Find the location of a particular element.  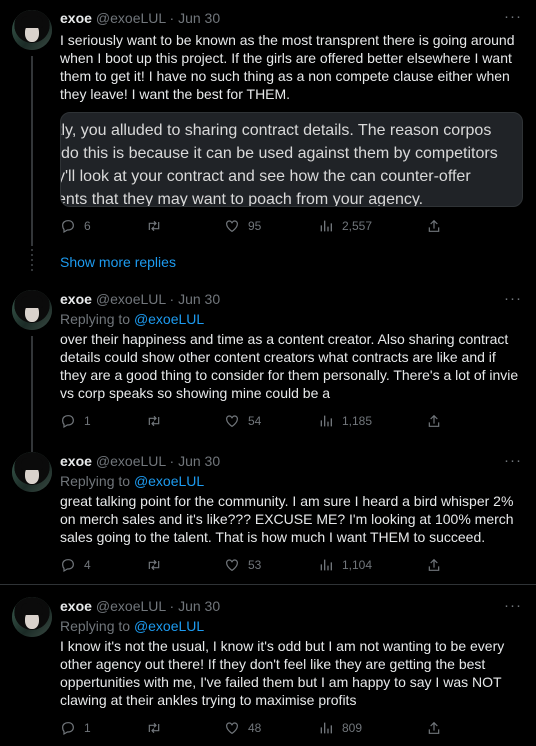

views-button: 1,104 is located at coordinates (345, 565).